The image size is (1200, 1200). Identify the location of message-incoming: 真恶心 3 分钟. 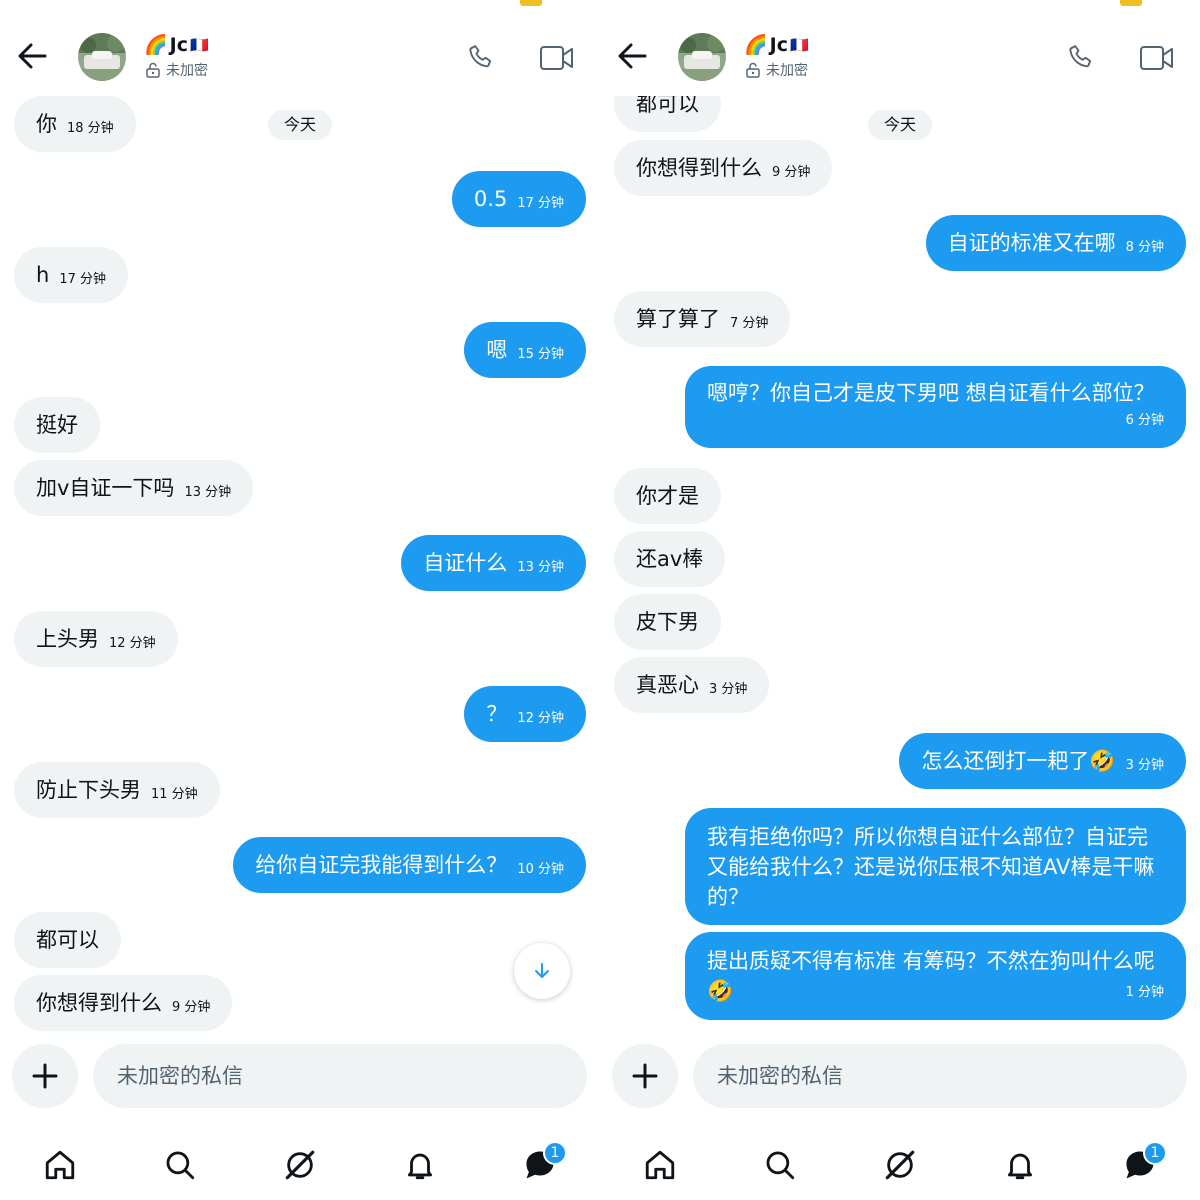
(692, 685).